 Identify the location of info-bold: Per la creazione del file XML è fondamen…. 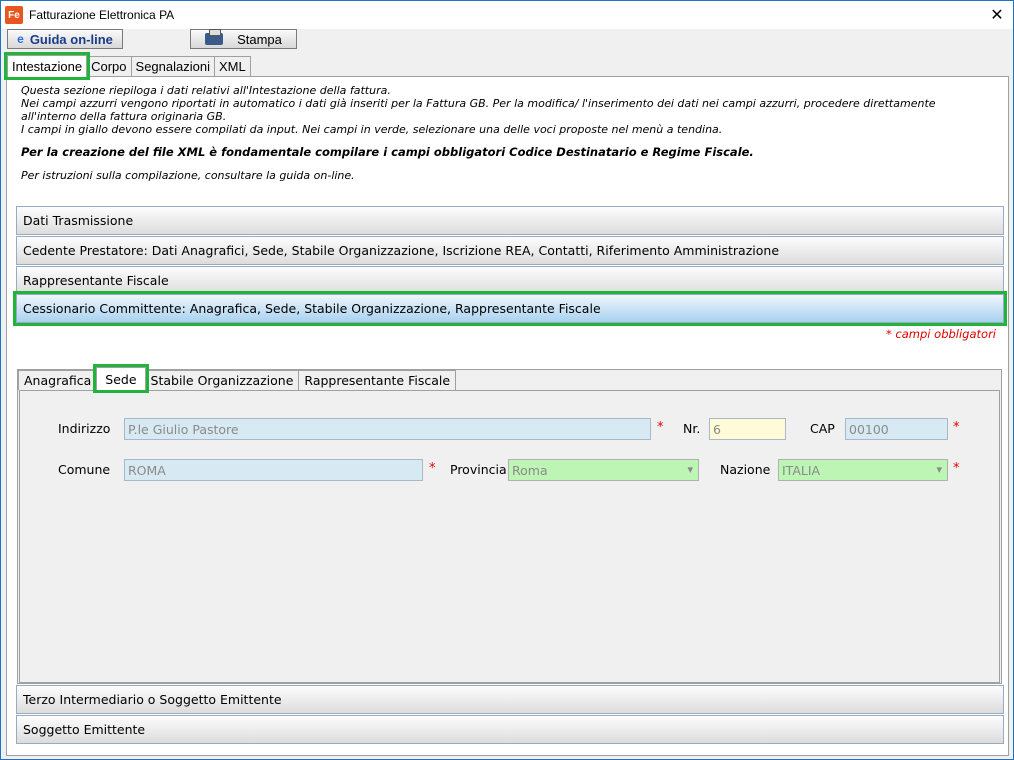
(387, 152).